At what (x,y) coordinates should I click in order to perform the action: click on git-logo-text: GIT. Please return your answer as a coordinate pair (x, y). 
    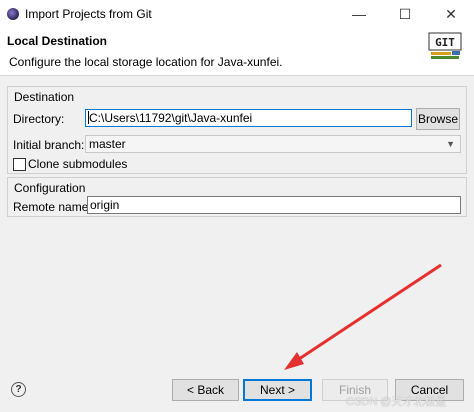
    Looking at the image, I should click on (445, 42).